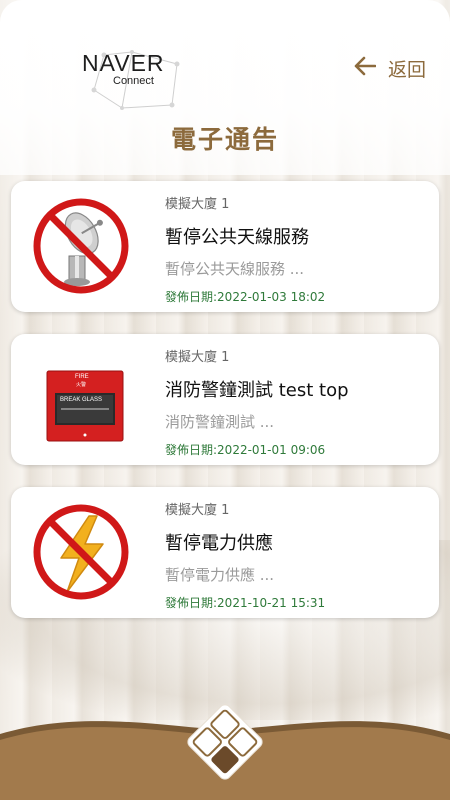 The height and width of the screenshot is (800, 450). Describe the element at coordinates (133, 81) in the screenshot. I see `logo-subtext: Connect` at that location.